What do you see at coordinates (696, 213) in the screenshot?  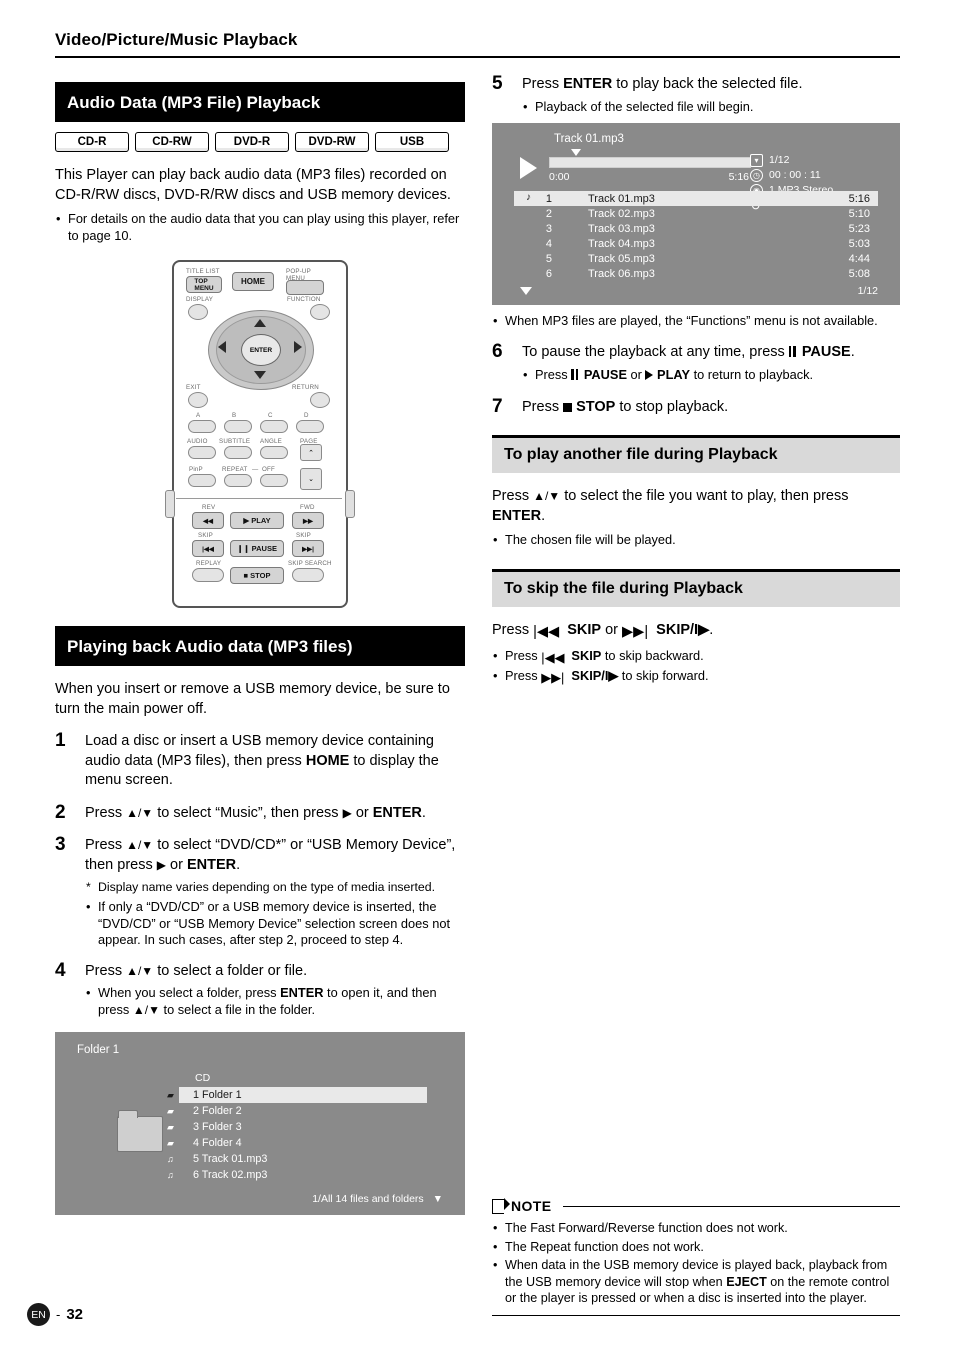 I see `track-row: 2 Track 02.mp3 5:10` at bounding box center [696, 213].